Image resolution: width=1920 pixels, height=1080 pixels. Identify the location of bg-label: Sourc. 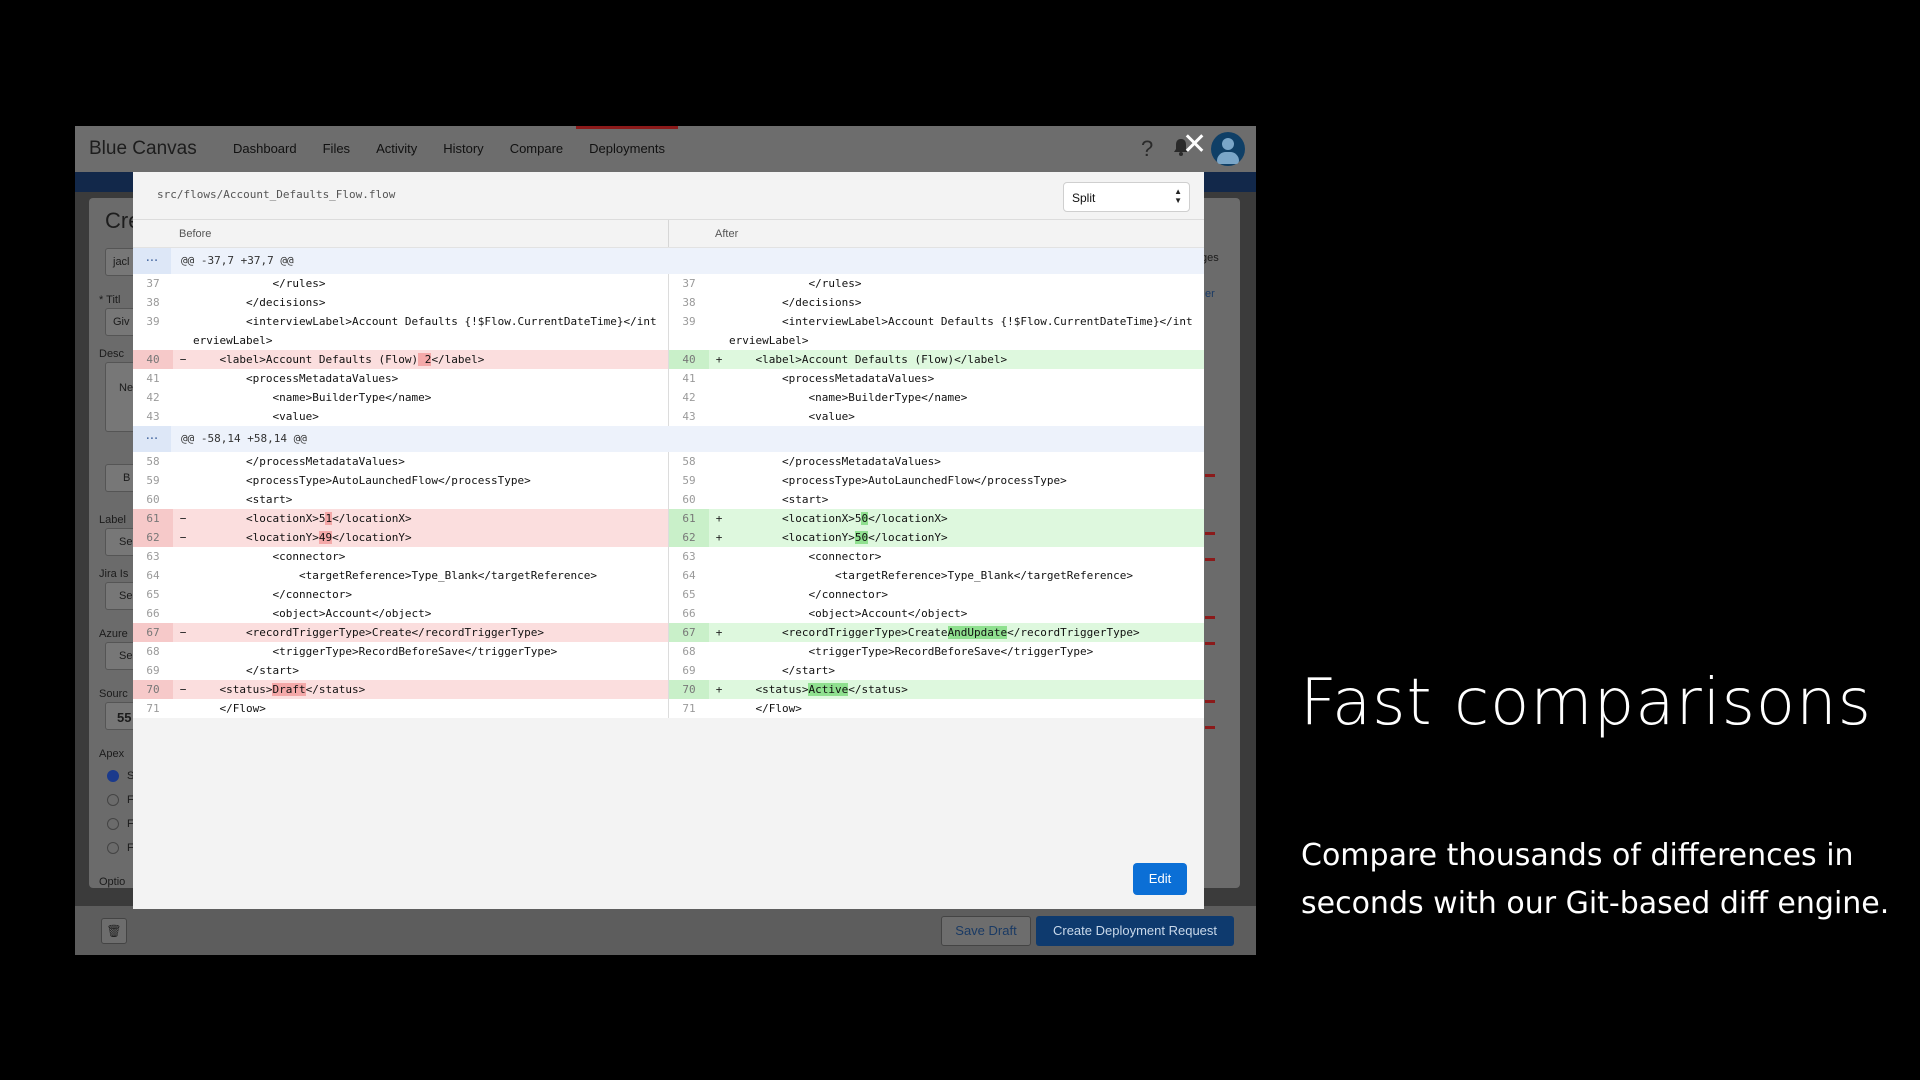
(113, 694).